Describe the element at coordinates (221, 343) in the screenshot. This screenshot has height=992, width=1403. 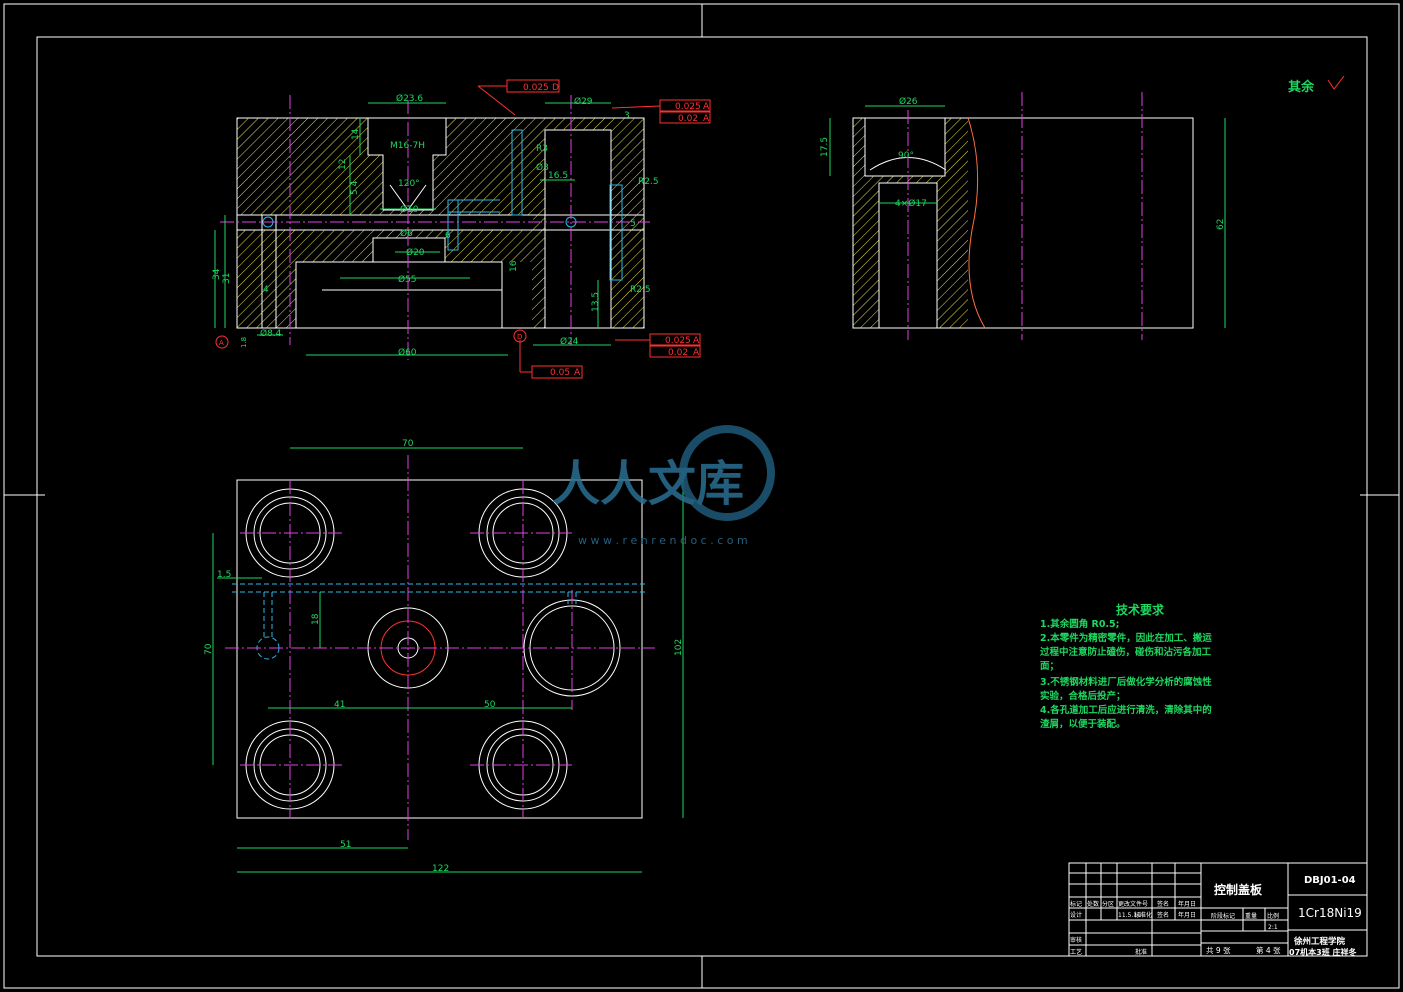
I see `datum-a: A` at that location.